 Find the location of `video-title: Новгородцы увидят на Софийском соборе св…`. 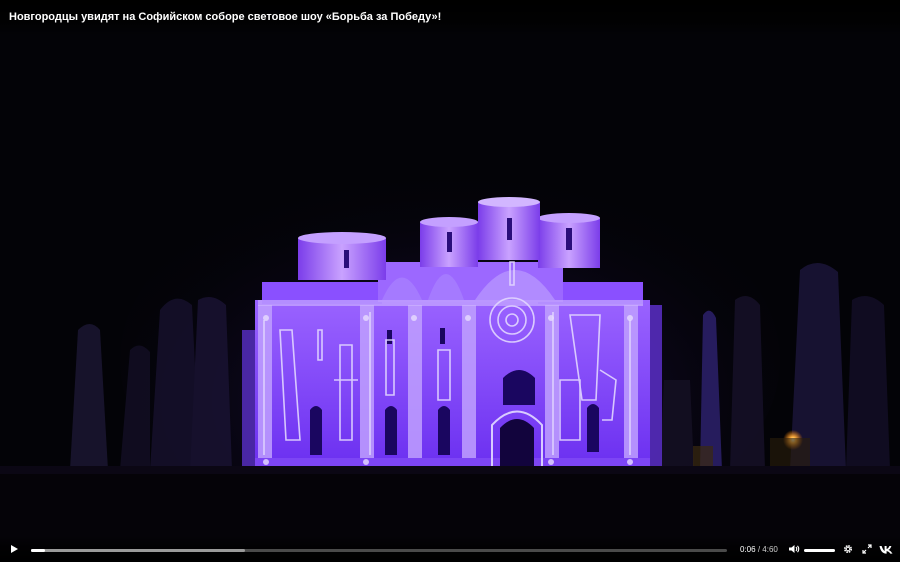

video-title: Новгородцы увидят на Софийском соборе св… is located at coordinates (225, 17).